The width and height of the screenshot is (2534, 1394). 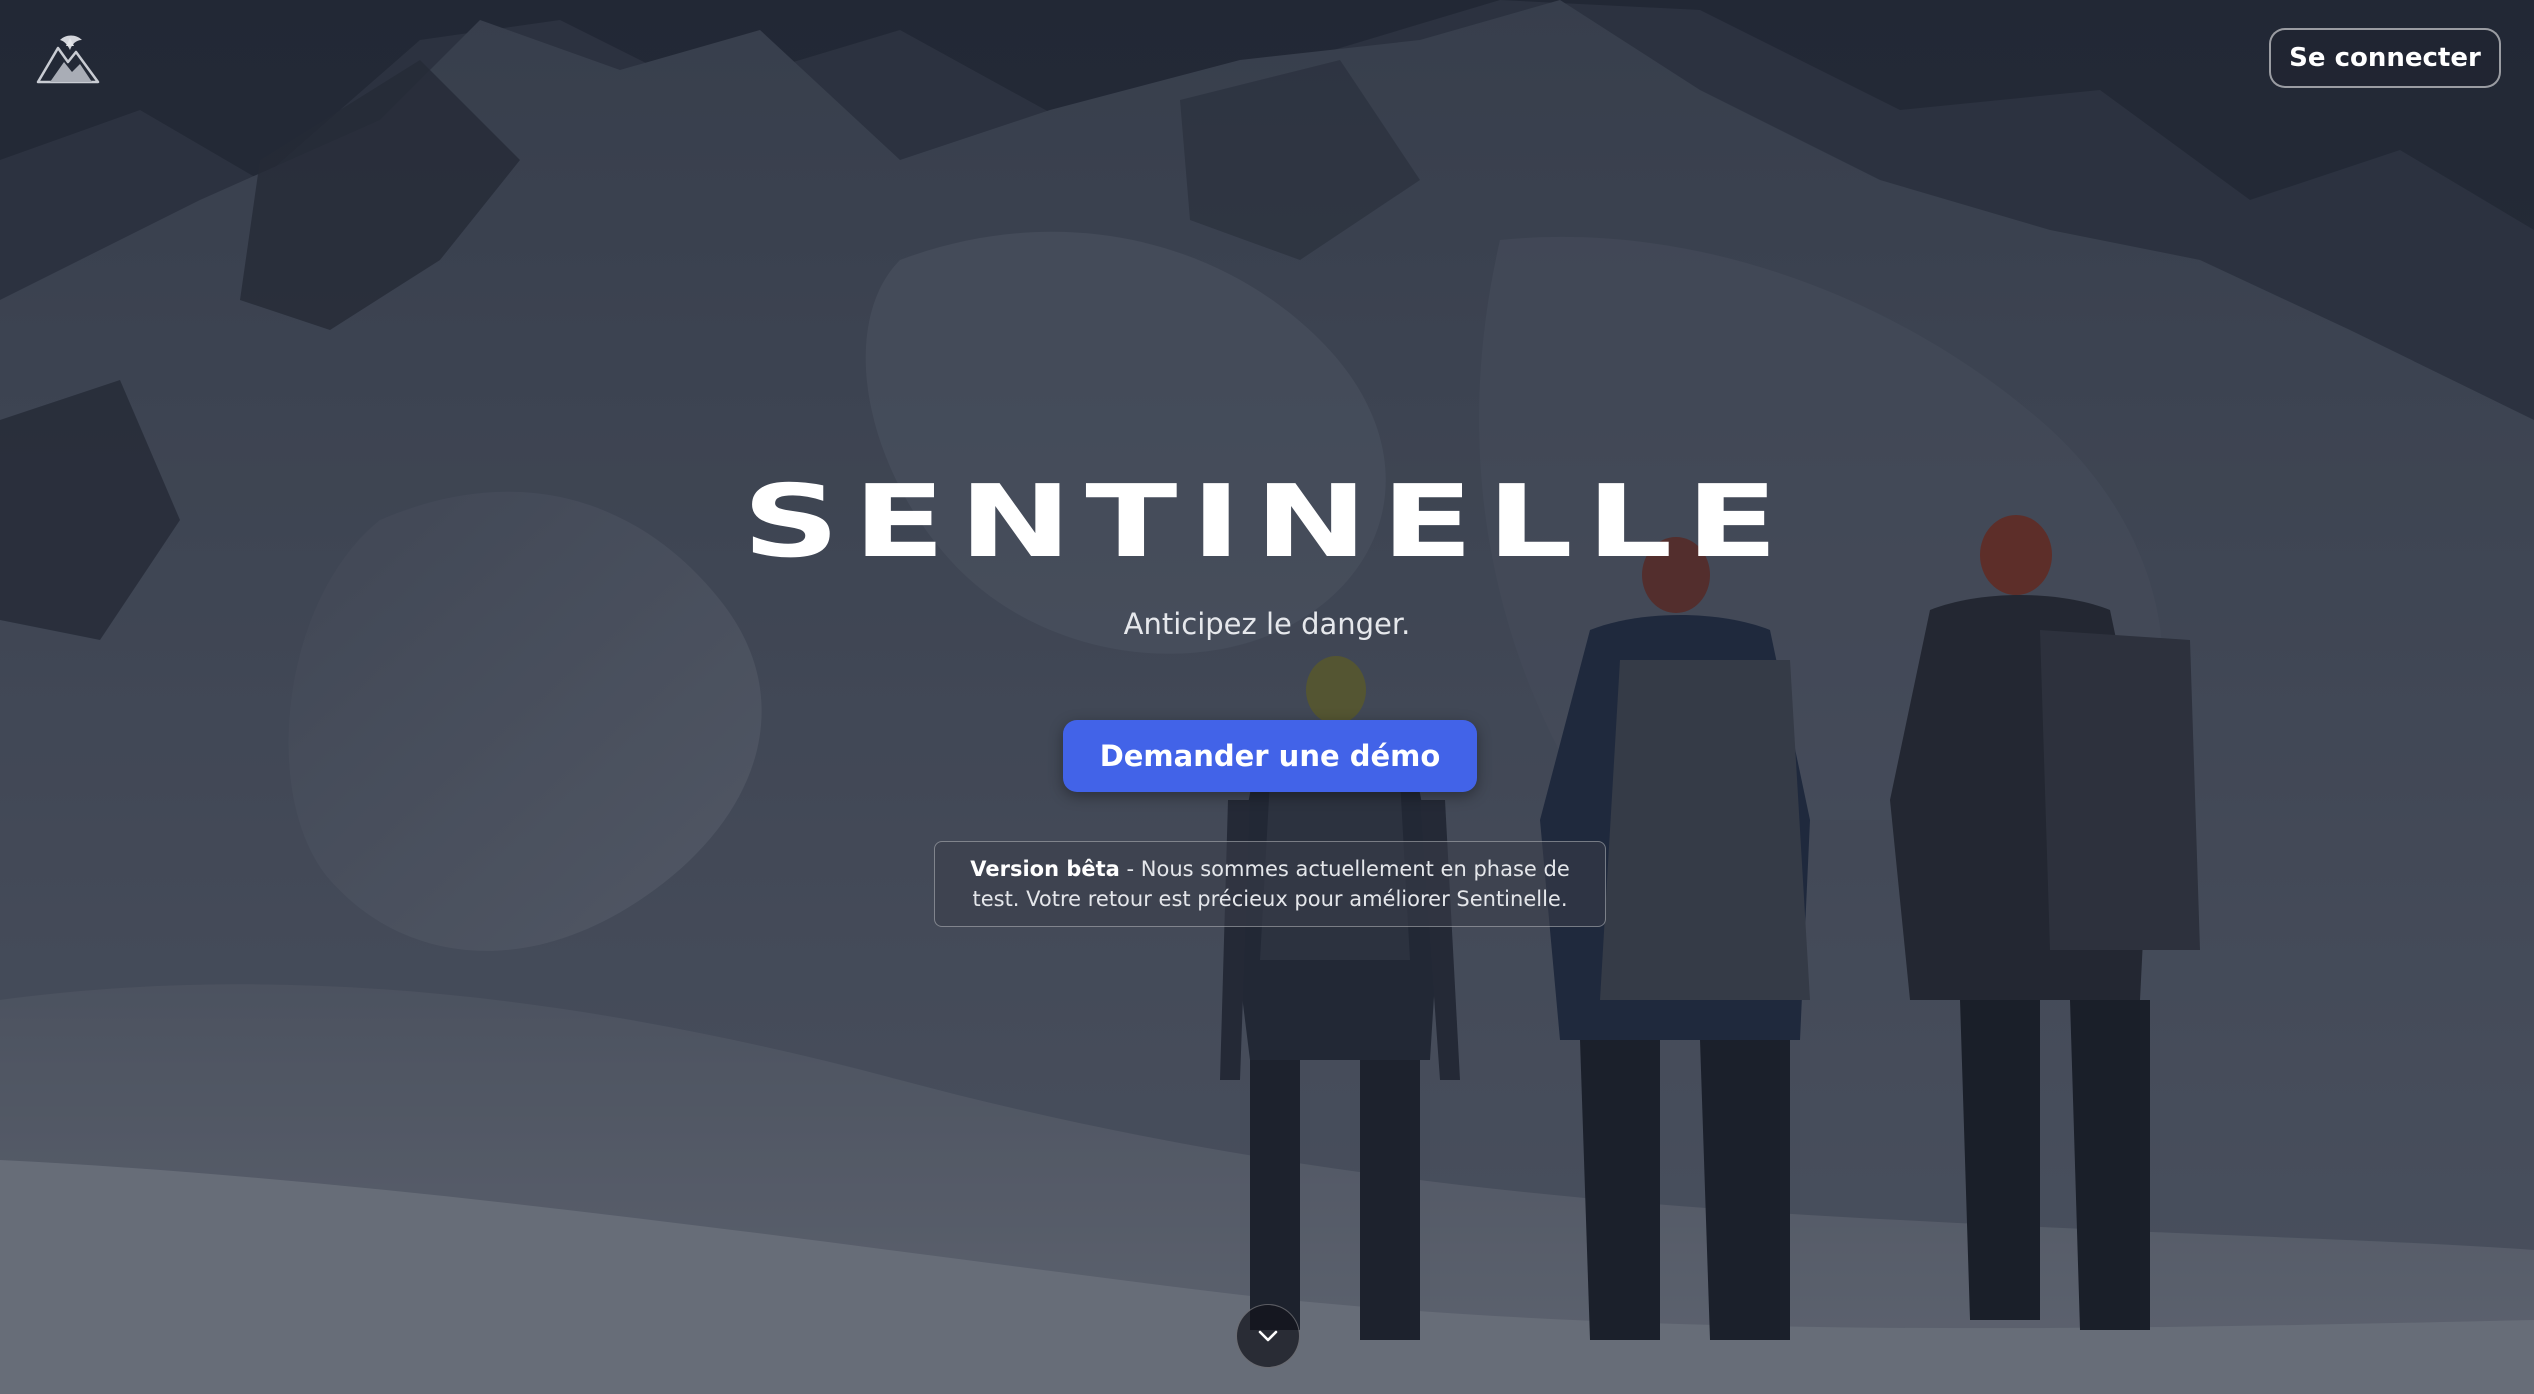 What do you see at coordinates (68, 58) in the screenshot?
I see `mountain-eagle-logo-icon` at bounding box center [68, 58].